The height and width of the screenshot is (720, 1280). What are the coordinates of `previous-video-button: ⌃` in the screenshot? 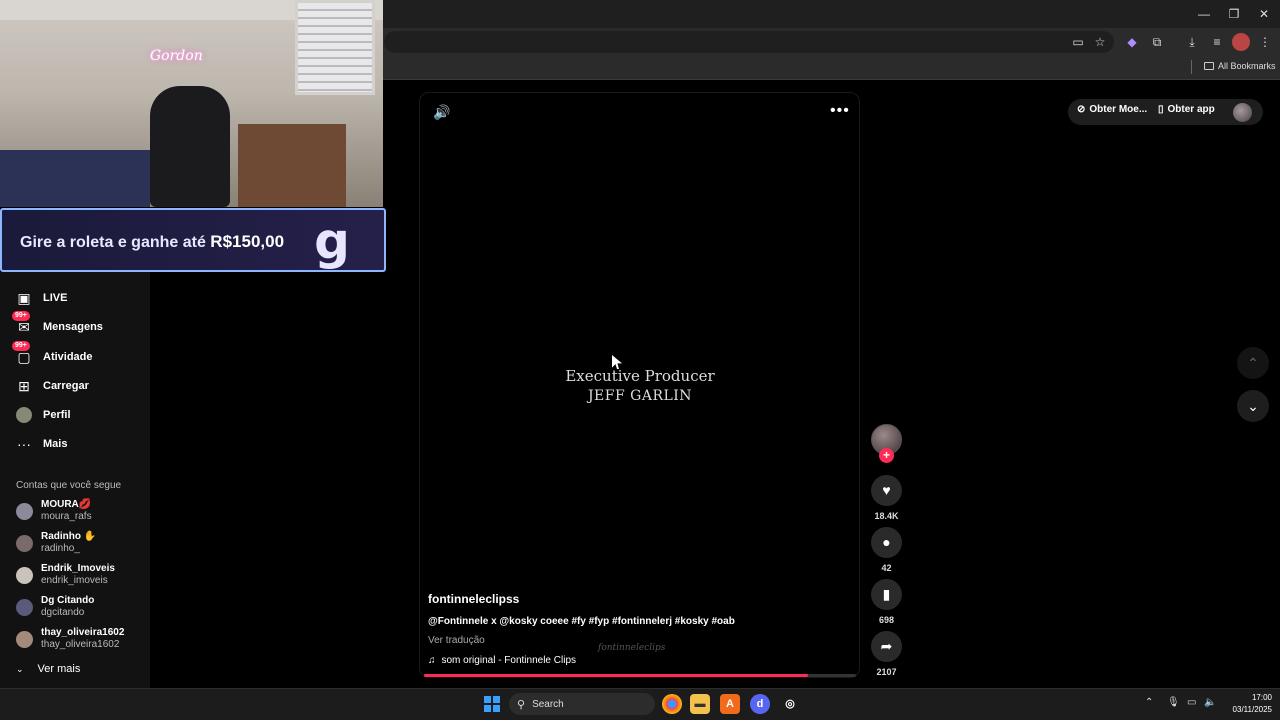 It's located at (1253, 363).